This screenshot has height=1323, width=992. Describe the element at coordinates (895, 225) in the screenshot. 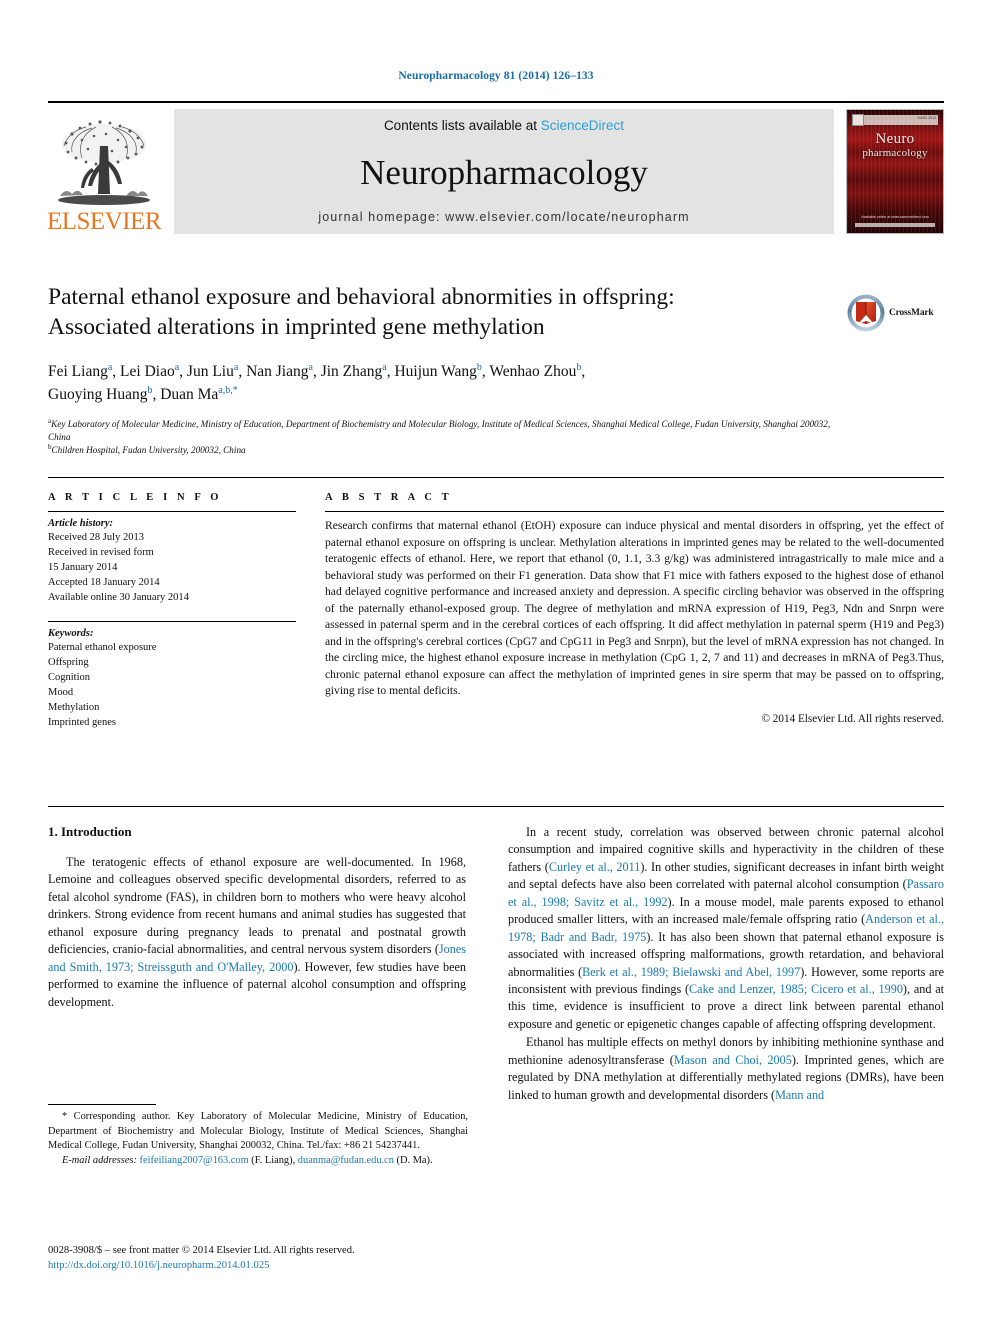

I see `cover-bottom-band` at that location.